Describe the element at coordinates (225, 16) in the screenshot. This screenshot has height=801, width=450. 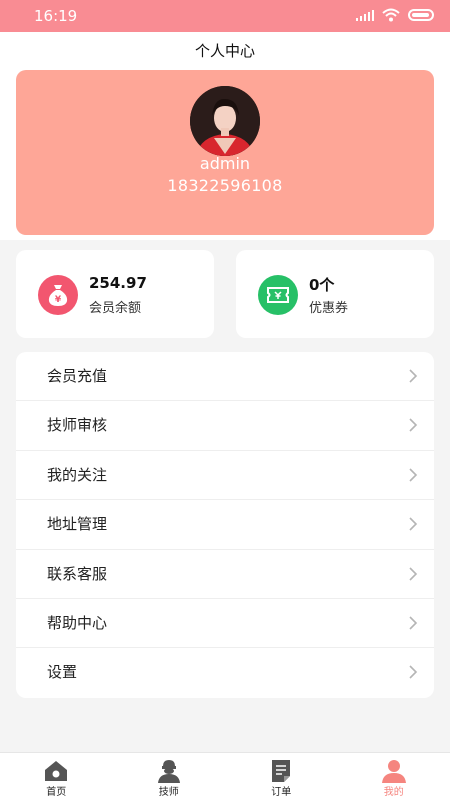
I see `status-bar: 16:19` at that location.